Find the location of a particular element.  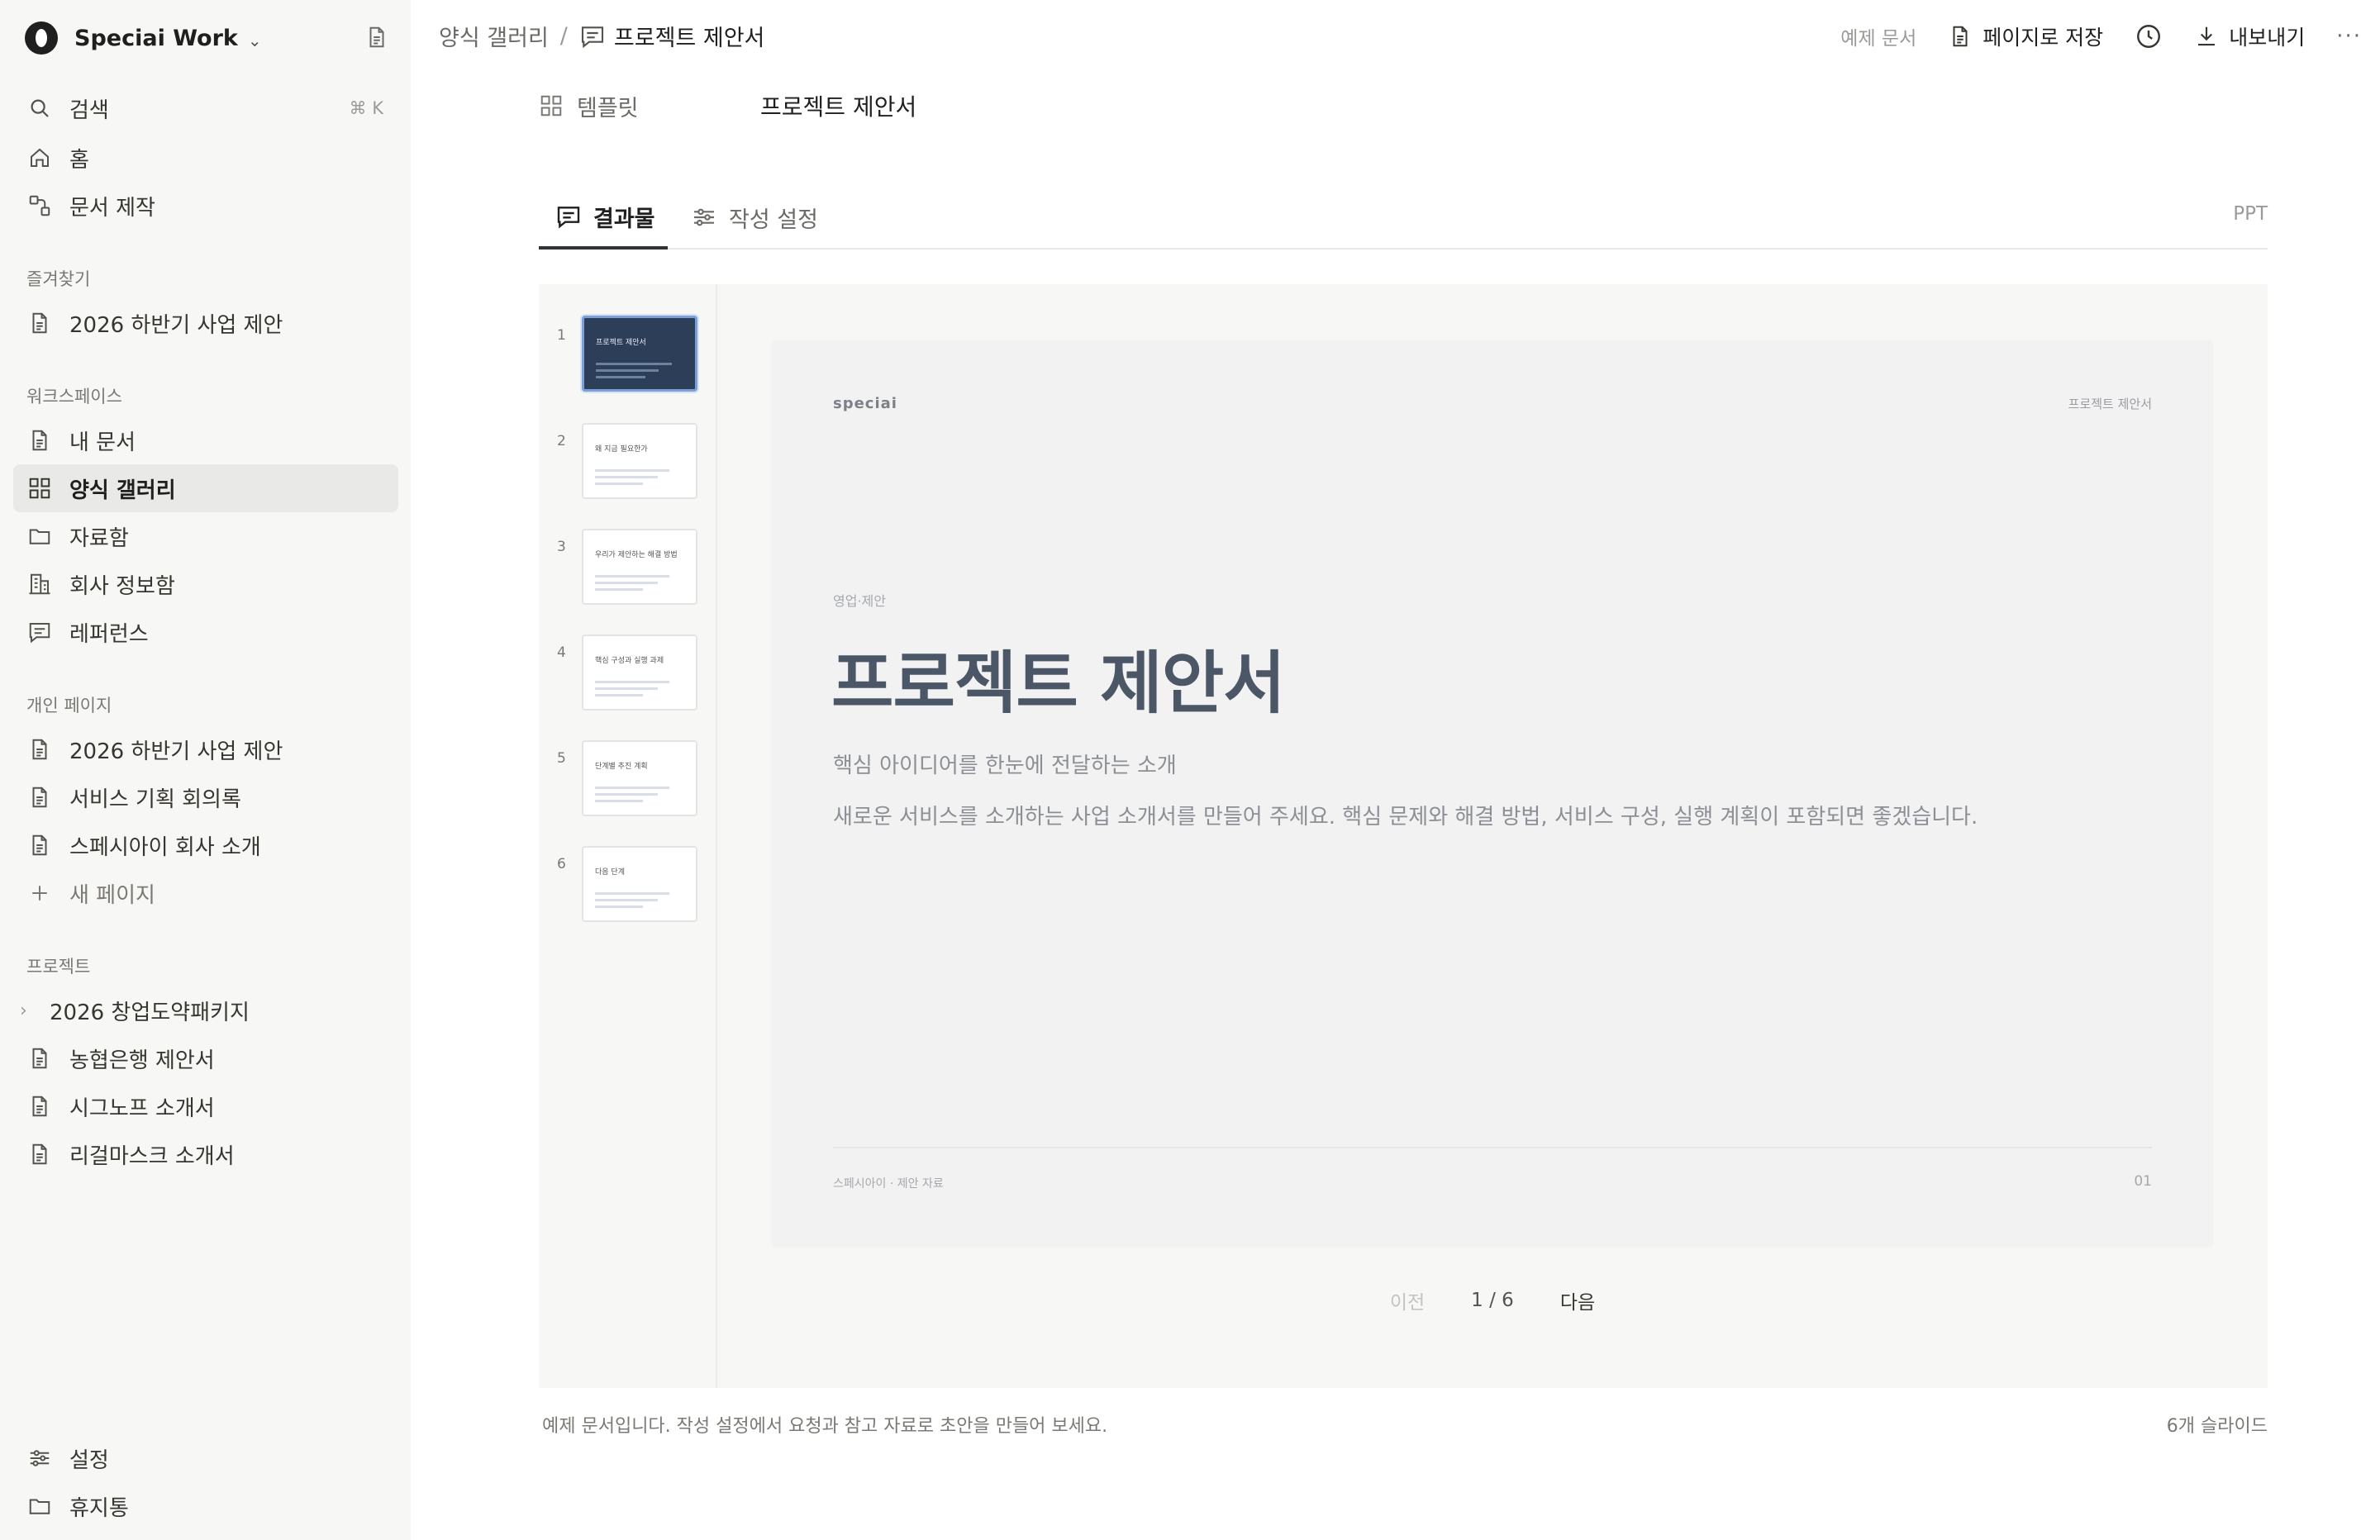

more-options-button: ··· is located at coordinates (2349, 36).